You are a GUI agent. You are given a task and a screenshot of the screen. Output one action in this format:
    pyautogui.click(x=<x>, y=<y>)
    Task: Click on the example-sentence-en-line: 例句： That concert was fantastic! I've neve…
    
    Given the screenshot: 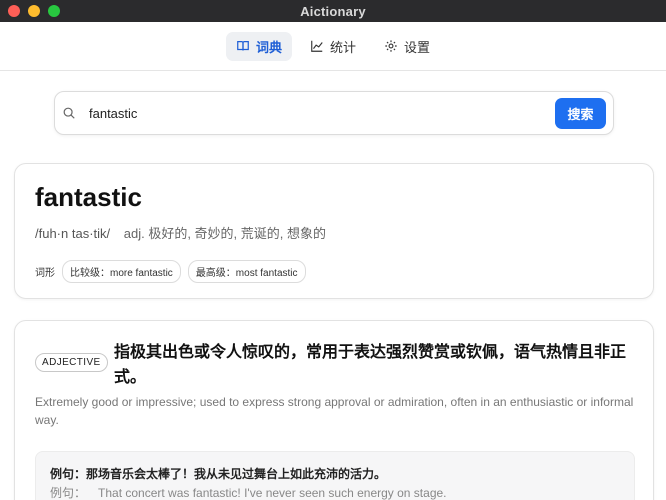 What is the action you would take?
    pyautogui.click(x=248, y=492)
    